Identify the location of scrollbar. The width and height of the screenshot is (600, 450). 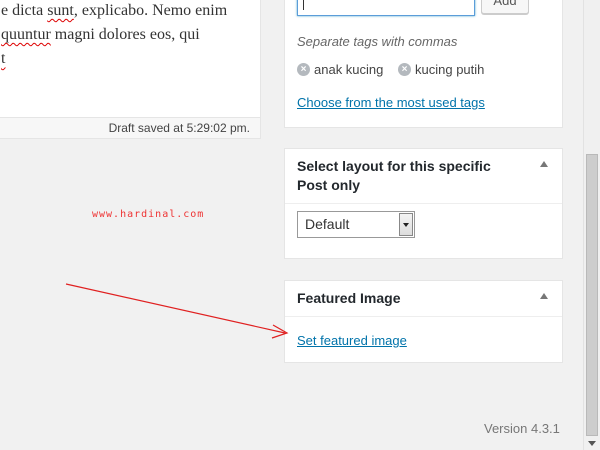
(591, 225).